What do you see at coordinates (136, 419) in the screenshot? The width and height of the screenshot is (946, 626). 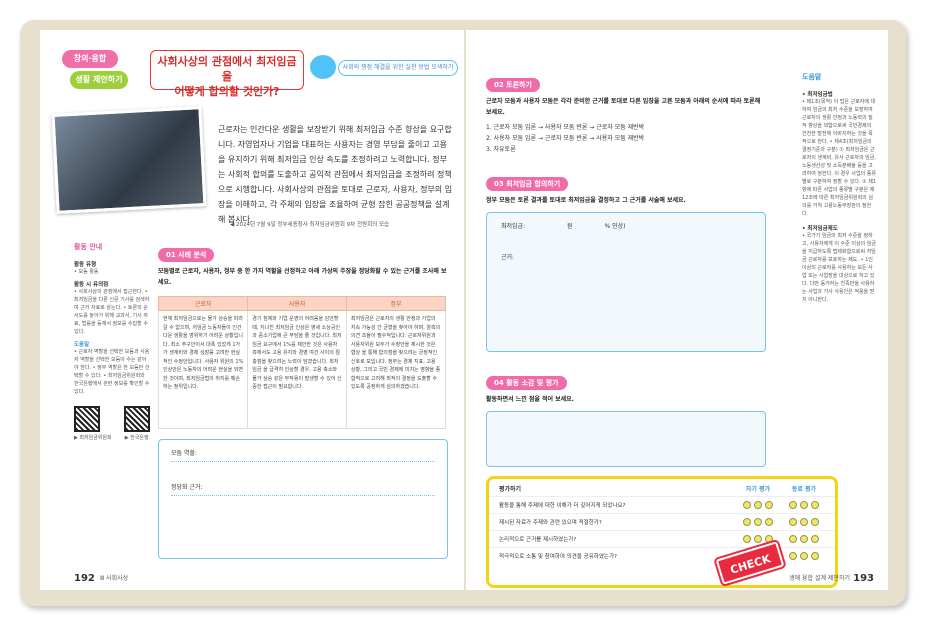 I see `qr-code-bank-of-korea` at bounding box center [136, 419].